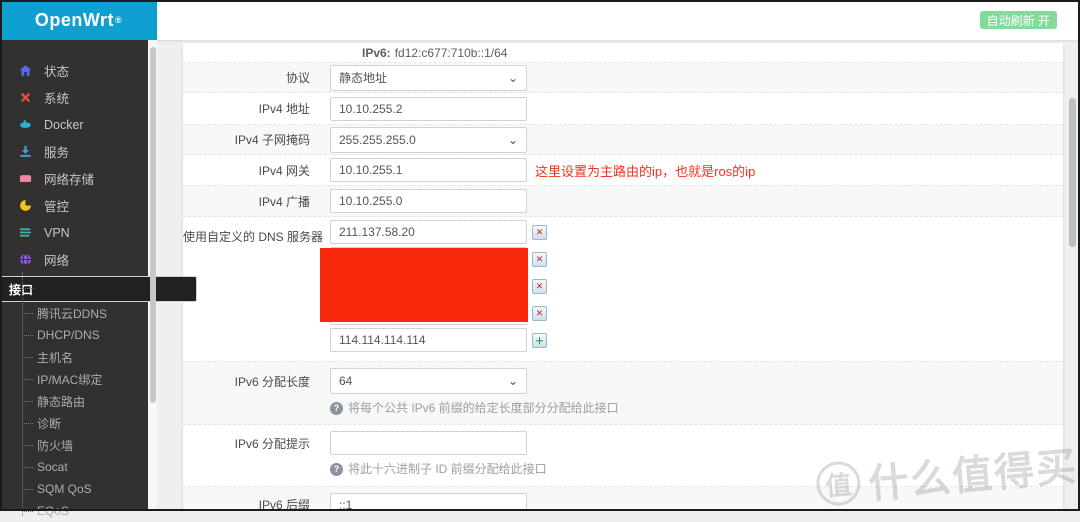  What do you see at coordinates (284, 109) in the screenshot?
I see `ipv4-address-label: IPv4 地址` at bounding box center [284, 109].